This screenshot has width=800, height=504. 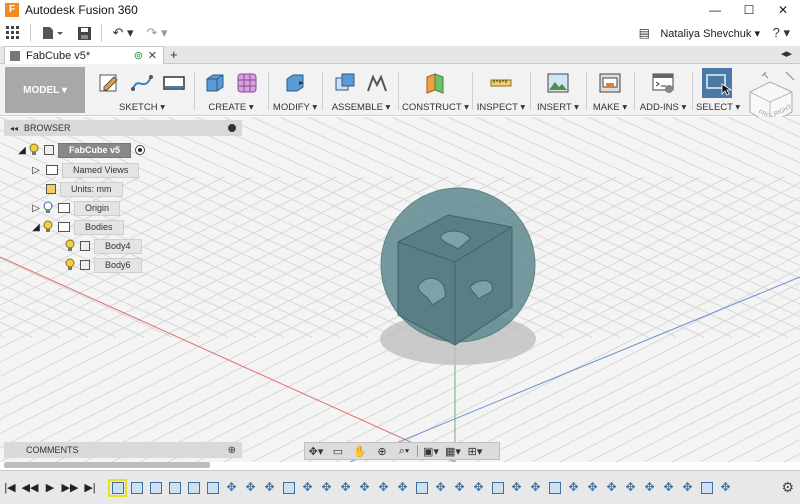 I want to click on help-menu: ? ▾, so click(x=781, y=33).